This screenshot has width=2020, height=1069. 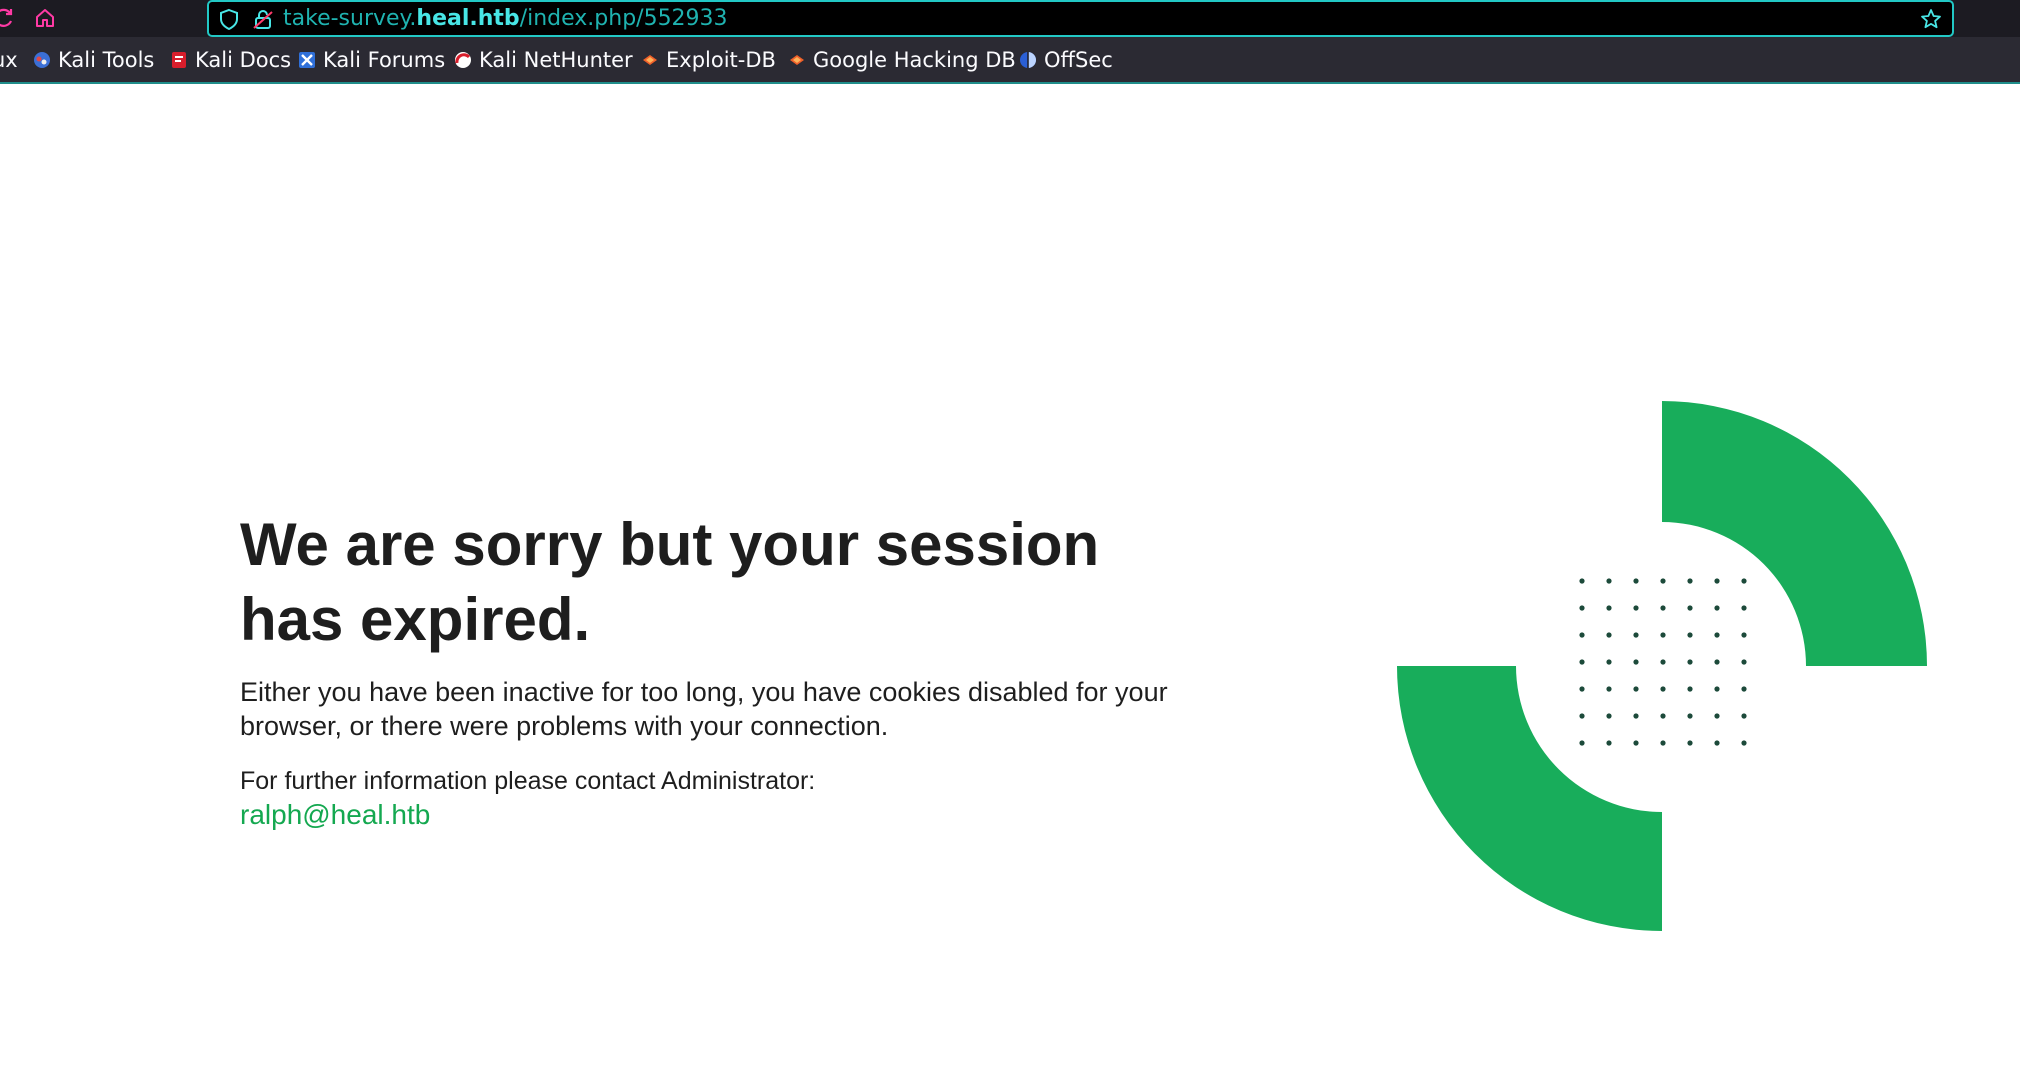 I want to click on browser-toolbar: take-survey.heal.htb/index.php/552933, so click(x=1010, y=18).